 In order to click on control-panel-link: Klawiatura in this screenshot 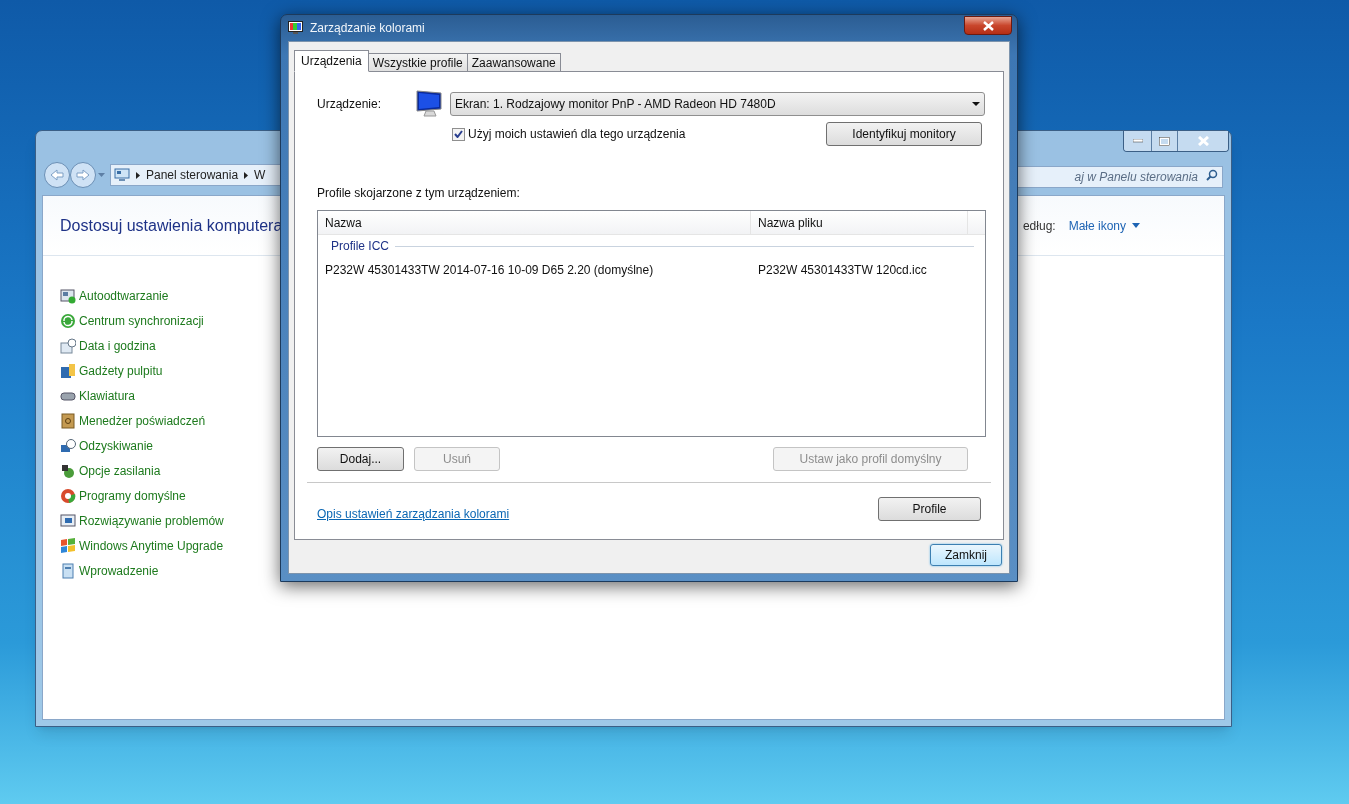, I will do `click(107, 396)`.